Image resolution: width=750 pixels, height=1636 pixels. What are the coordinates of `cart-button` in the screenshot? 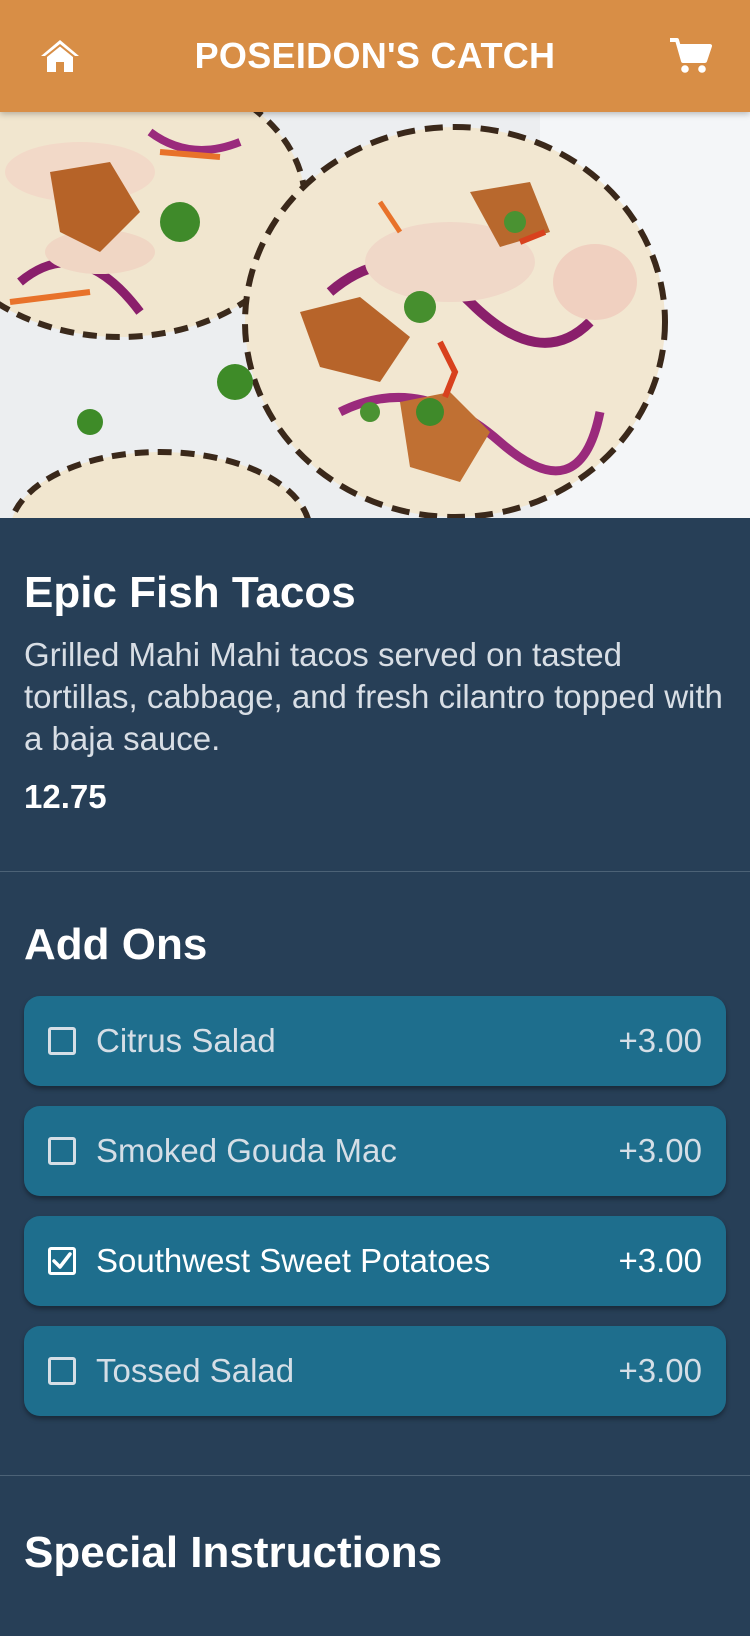 It's located at (690, 56).